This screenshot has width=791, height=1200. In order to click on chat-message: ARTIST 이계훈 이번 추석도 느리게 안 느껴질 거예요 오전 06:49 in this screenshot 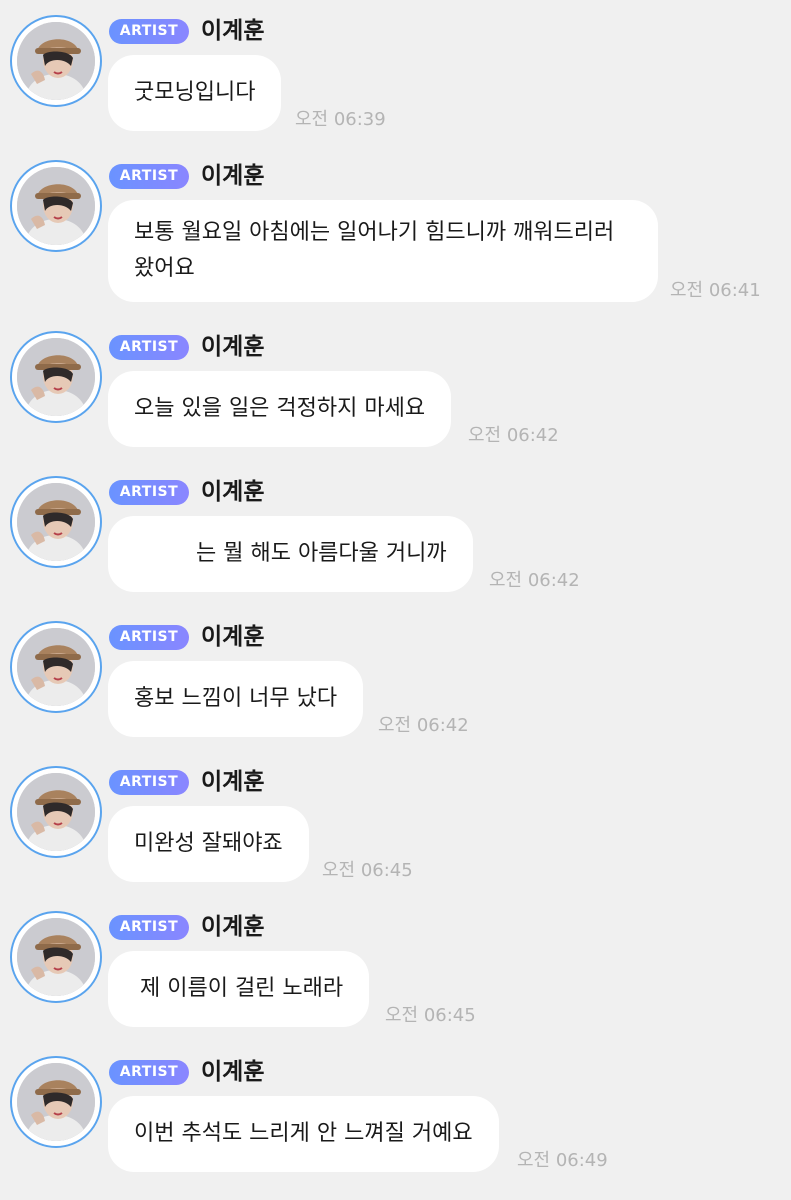, I will do `click(395, 1113)`.